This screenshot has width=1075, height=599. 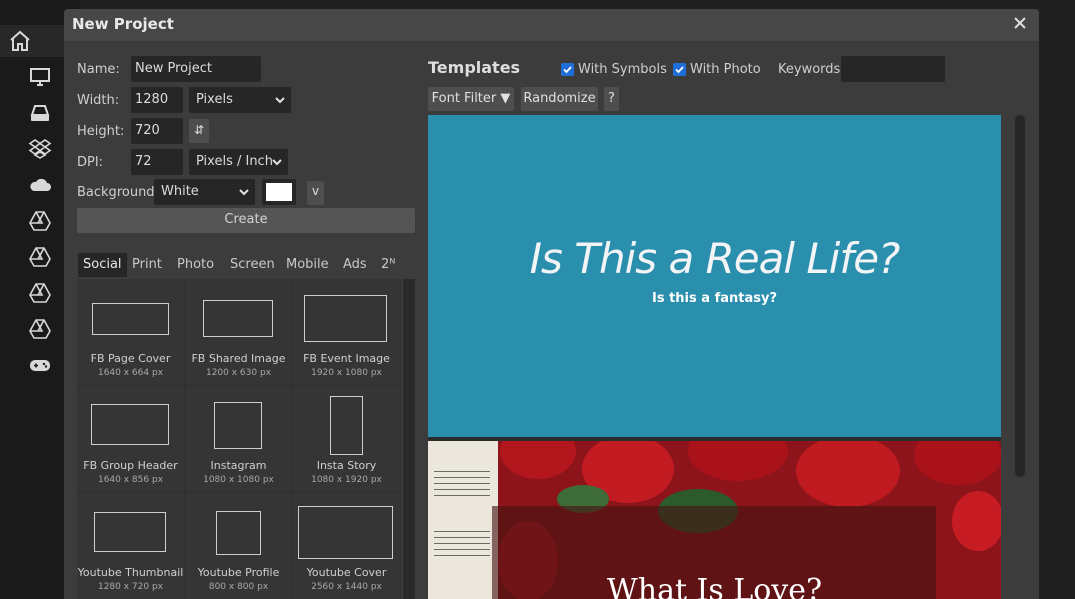 I want to click on preset-card: FB Event Image 1920 x 1080 px, so click(x=346, y=332).